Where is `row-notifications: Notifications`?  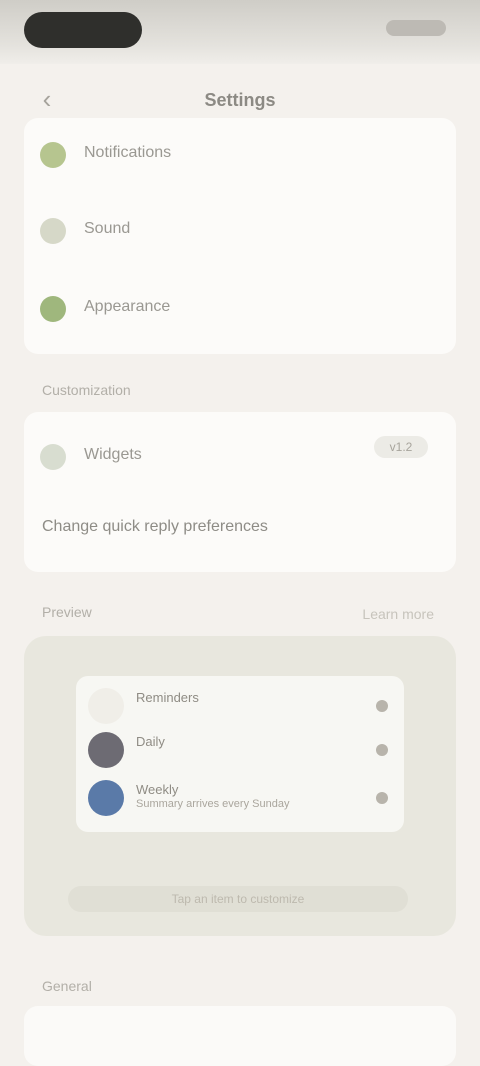
row-notifications: Notifications is located at coordinates (240, 154).